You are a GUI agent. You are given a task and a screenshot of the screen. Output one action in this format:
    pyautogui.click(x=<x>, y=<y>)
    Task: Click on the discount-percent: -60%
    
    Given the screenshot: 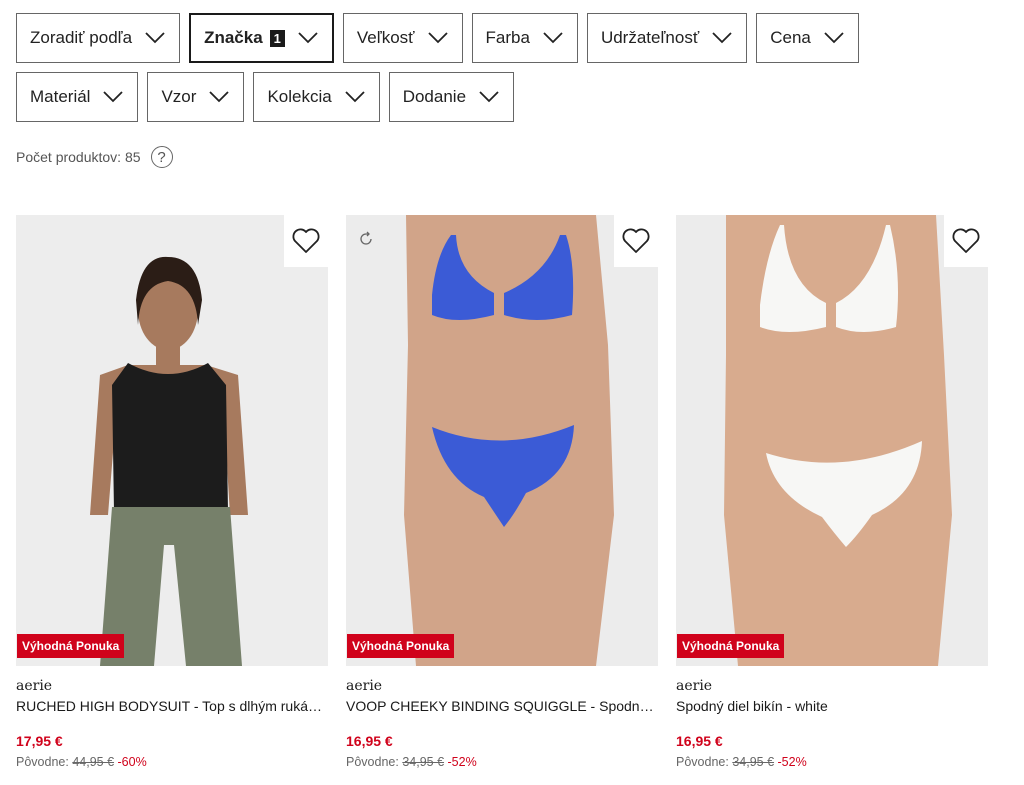 What is the action you would take?
    pyautogui.click(x=132, y=762)
    